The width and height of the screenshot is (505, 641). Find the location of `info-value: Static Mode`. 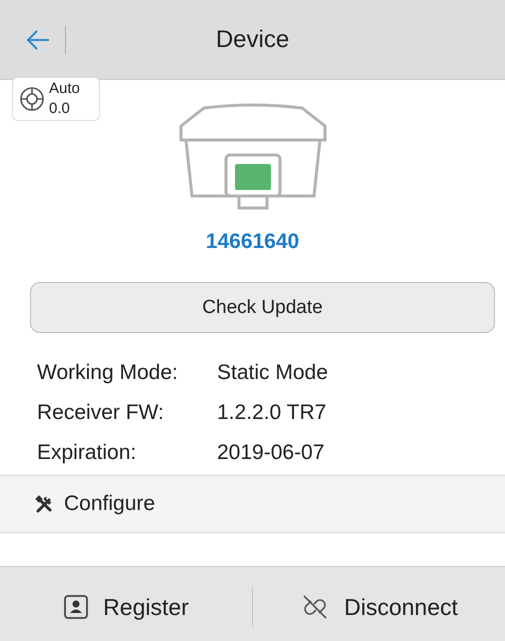

info-value: Static Mode is located at coordinates (272, 373).